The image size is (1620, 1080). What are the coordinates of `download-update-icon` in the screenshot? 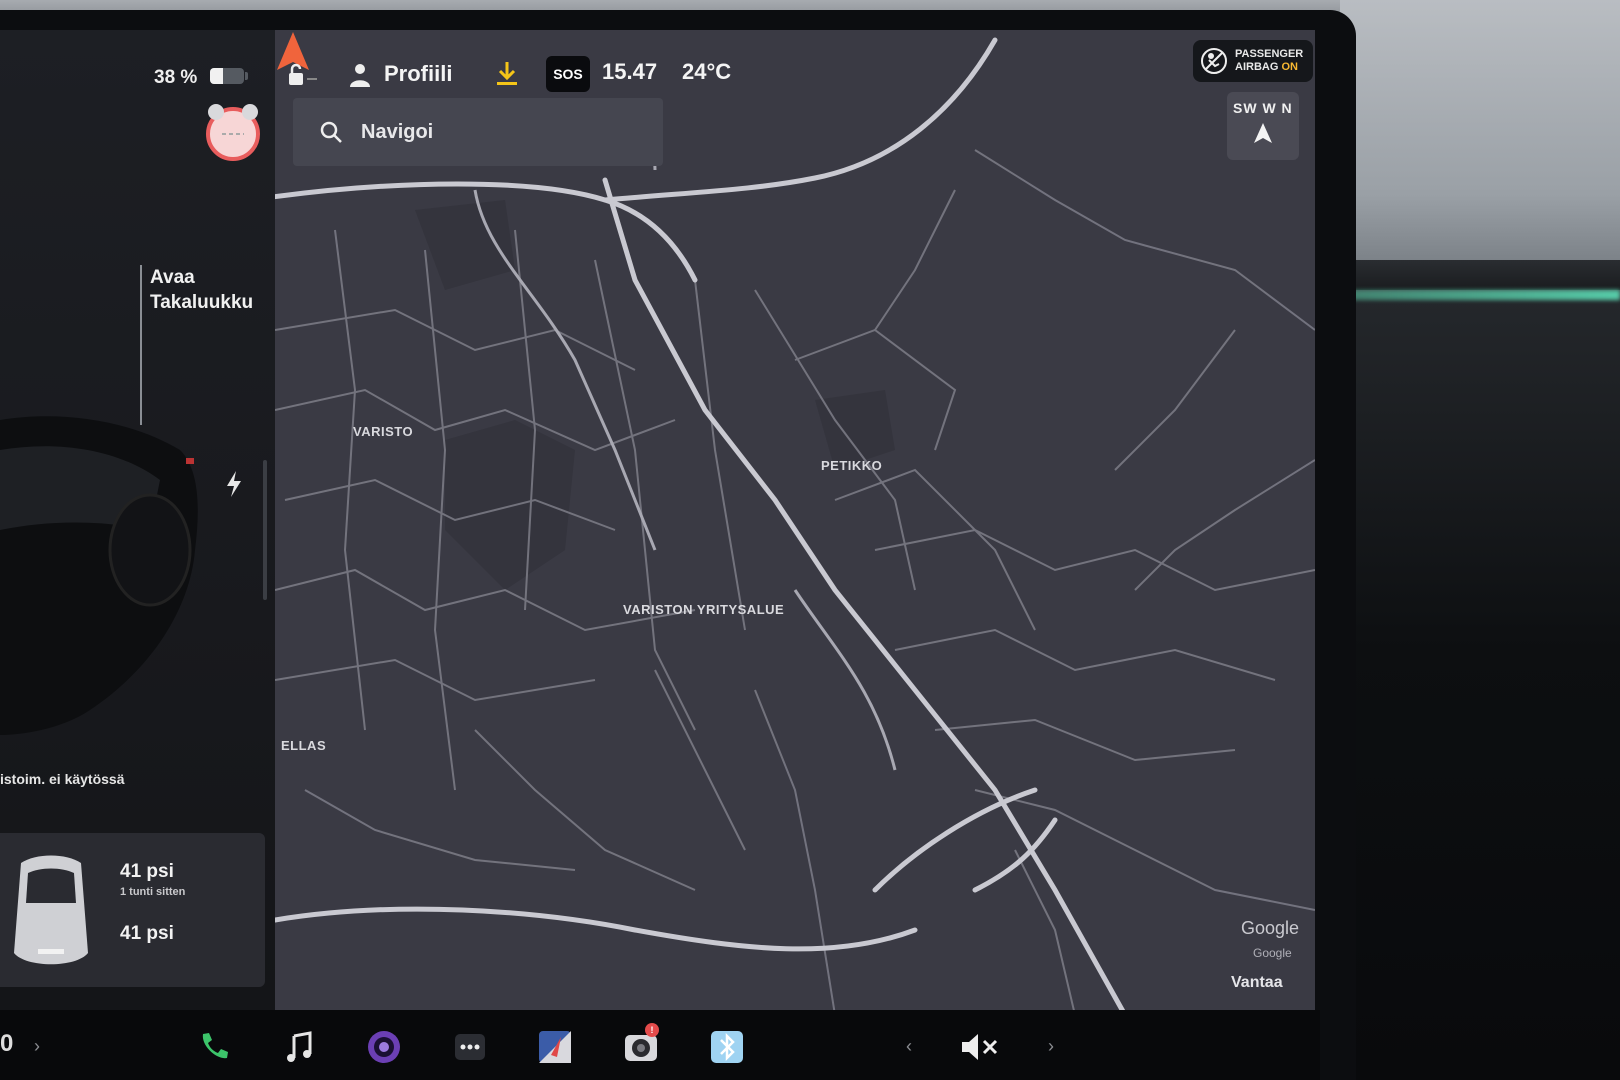 It's located at (507, 74).